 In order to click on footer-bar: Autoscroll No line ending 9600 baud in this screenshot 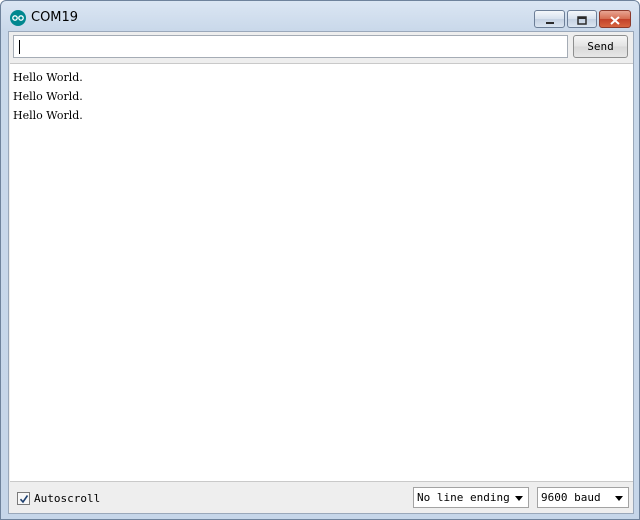, I will do `click(321, 498)`.